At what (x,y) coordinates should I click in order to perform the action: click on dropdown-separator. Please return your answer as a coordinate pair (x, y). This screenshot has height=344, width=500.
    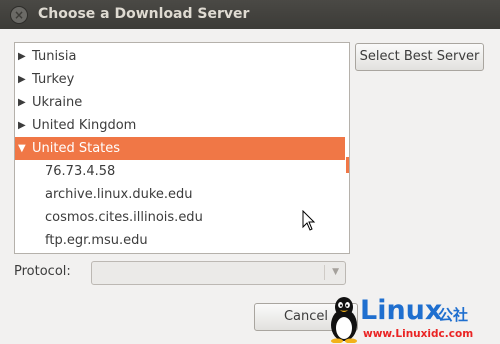
    Looking at the image, I should click on (324, 272).